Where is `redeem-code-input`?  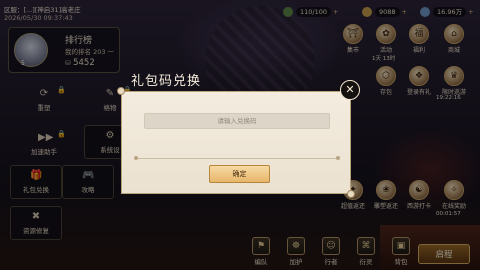
redeem-code-input is located at coordinates (237, 121).